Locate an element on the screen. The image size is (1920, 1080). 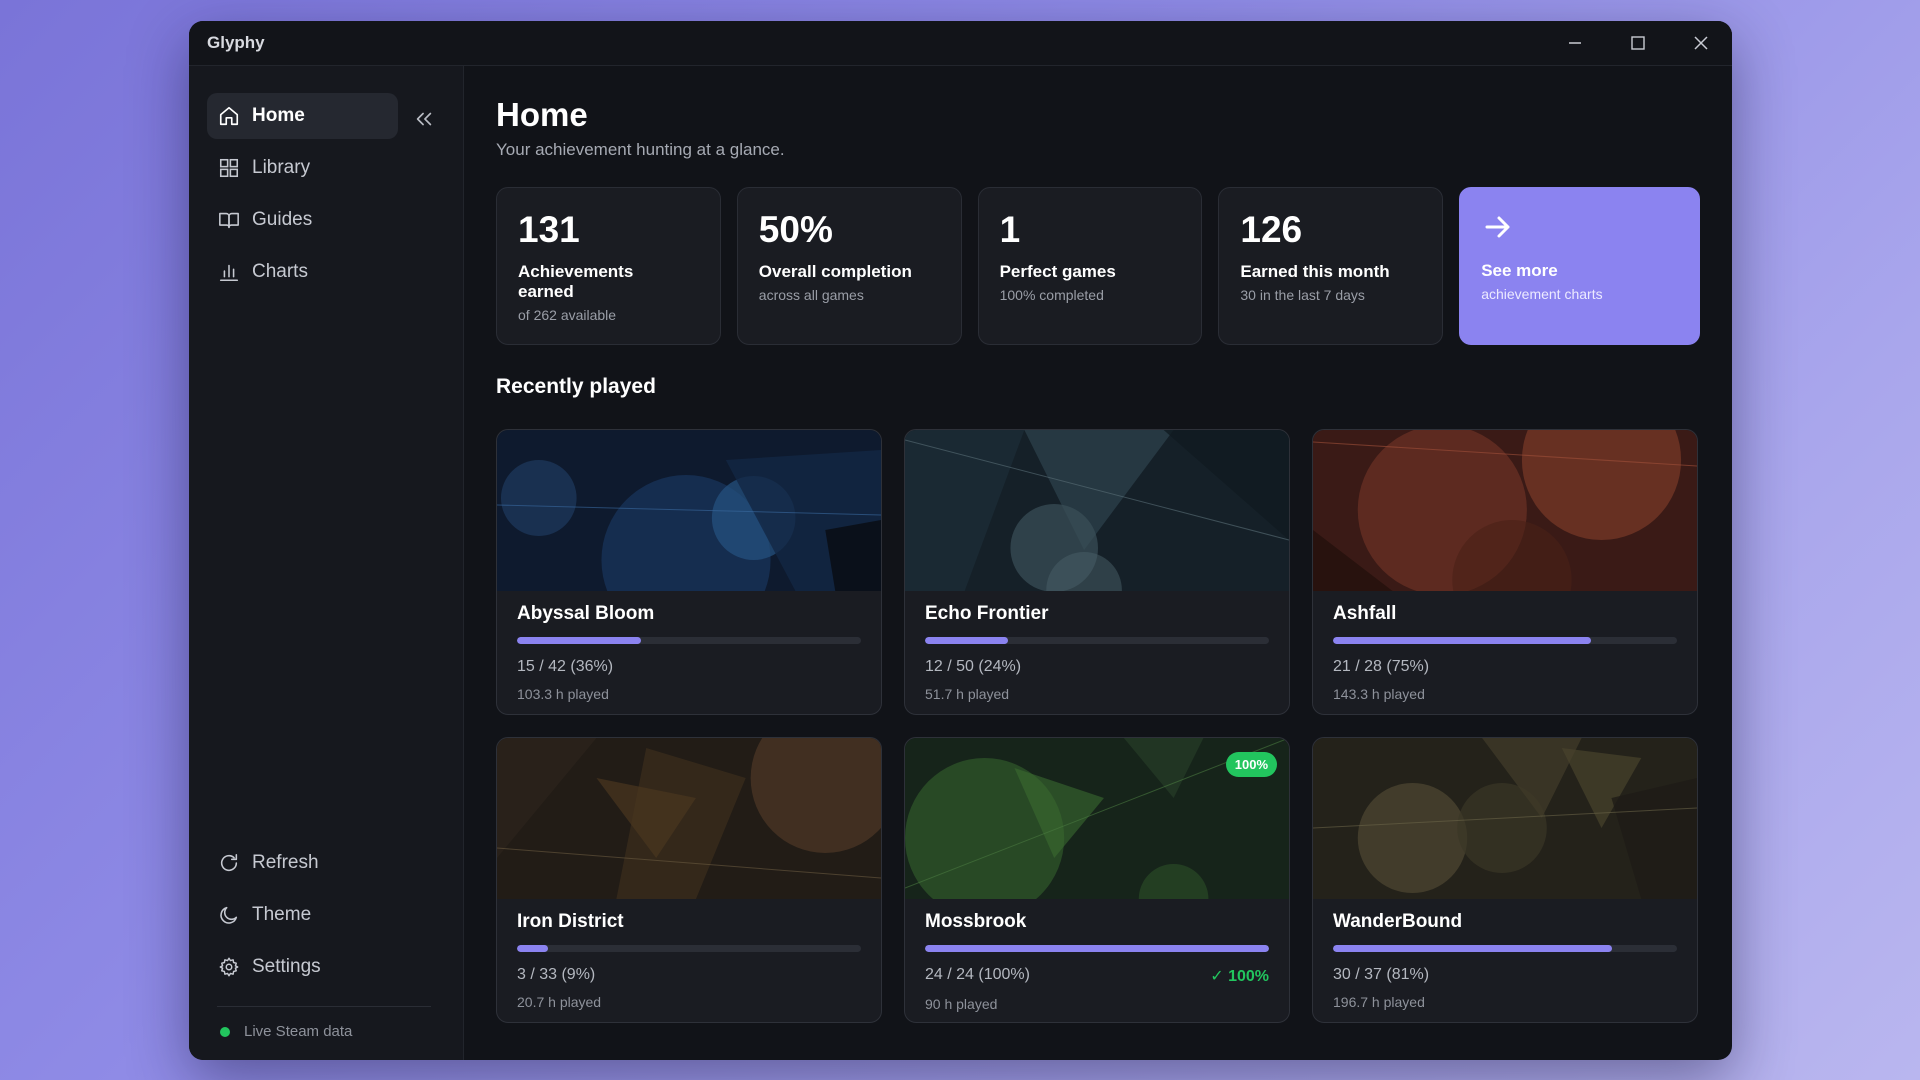
game-title: Mossbrook is located at coordinates (976, 921).